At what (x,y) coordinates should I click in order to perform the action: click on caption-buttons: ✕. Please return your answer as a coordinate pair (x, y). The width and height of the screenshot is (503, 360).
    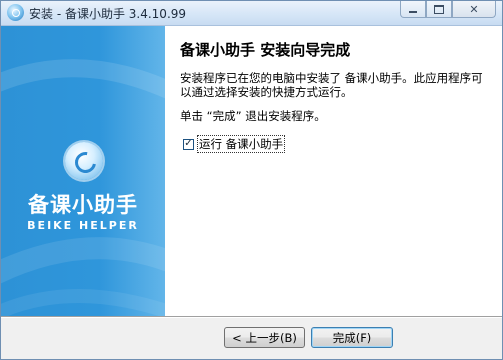
    Looking at the image, I should click on (448, 10).